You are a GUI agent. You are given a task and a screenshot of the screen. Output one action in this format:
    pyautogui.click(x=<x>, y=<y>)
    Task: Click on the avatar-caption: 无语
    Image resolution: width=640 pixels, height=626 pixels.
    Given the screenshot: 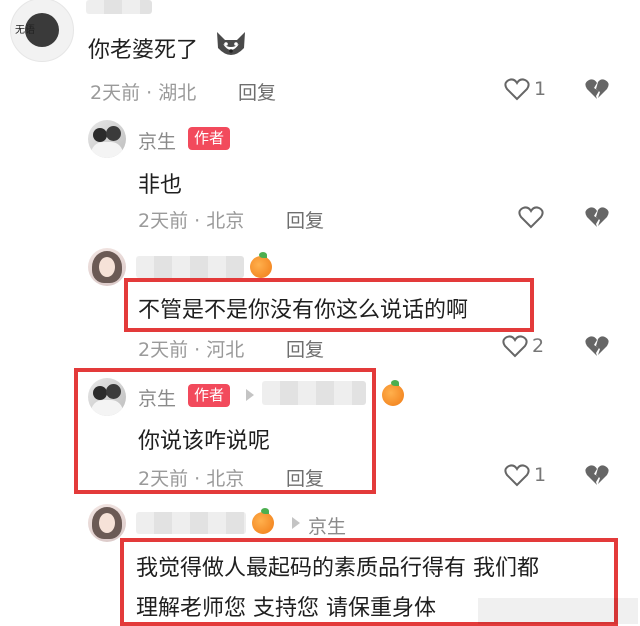 What is the action you would take?
    pyautogui.click(x=25, y=30)
    